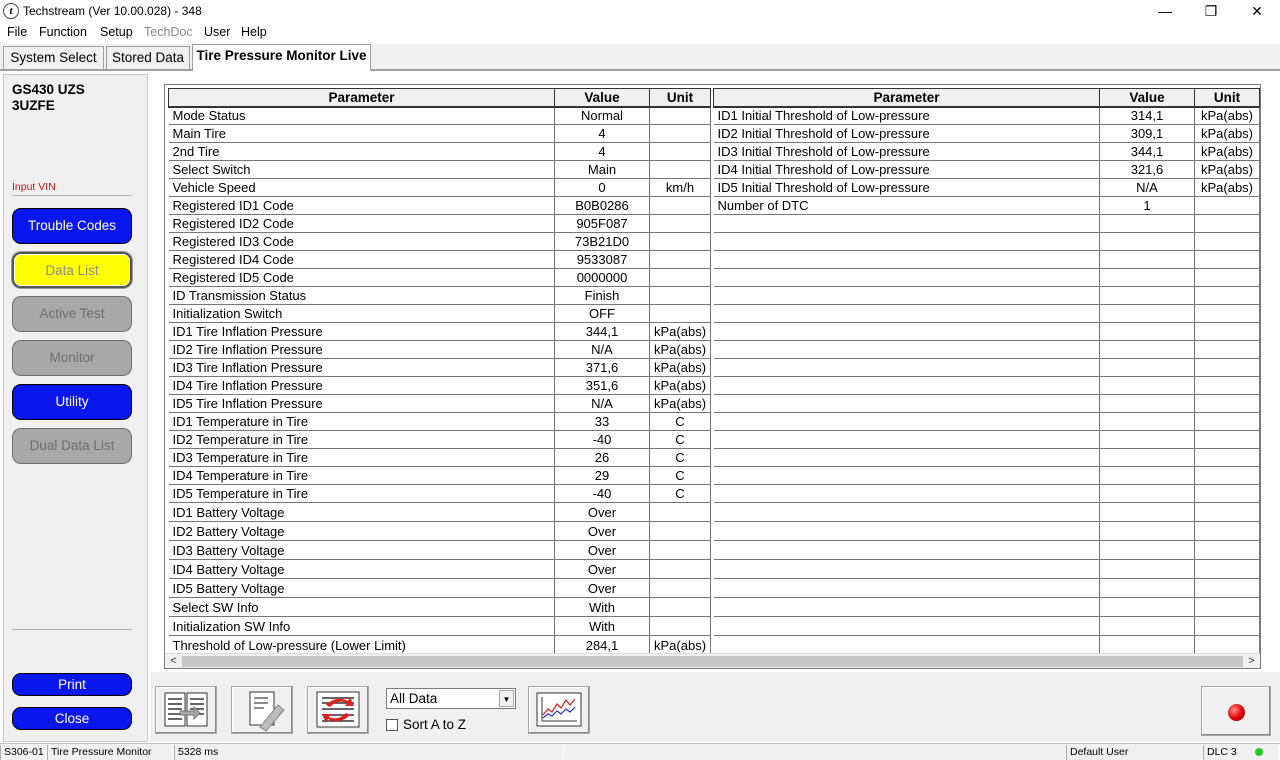 The height and width of the screenshot is (760, 1280). Describe the element at coordinates (392, 725) in the screenshot. I see `sort-a-to-z-checkbox` at that location.